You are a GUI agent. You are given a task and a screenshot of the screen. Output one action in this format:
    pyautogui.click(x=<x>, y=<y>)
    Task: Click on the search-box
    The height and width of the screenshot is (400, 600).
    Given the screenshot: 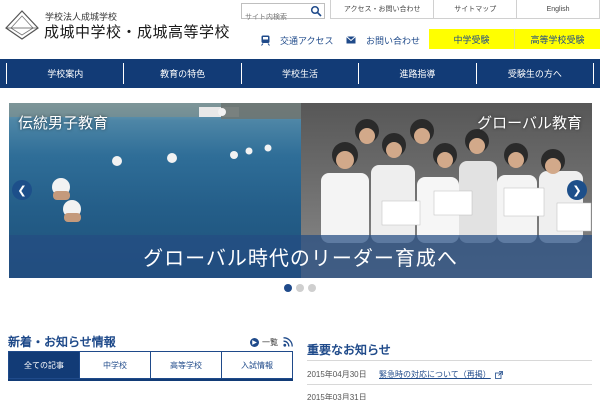 What is the action you would take?
    pyautogui.click(x=283, y=14)
    